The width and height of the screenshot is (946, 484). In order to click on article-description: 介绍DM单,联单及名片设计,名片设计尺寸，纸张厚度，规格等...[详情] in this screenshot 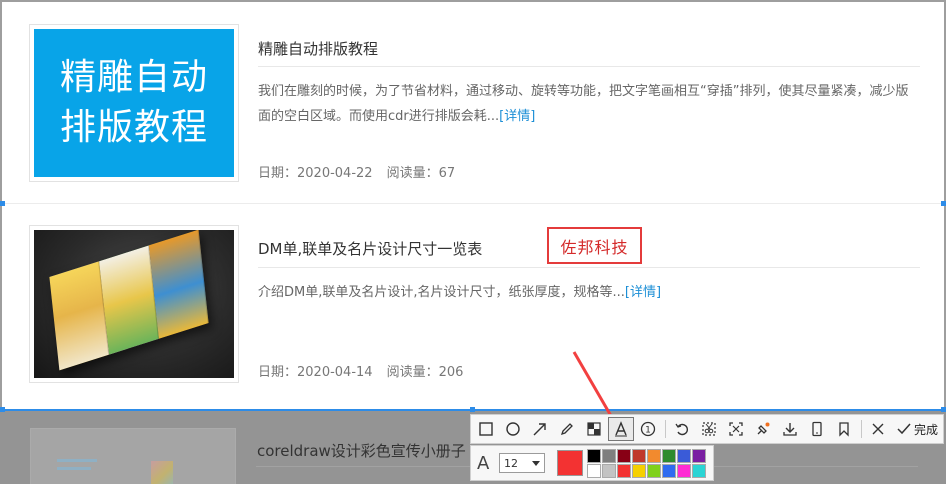, I will do `click(588, 292)`.